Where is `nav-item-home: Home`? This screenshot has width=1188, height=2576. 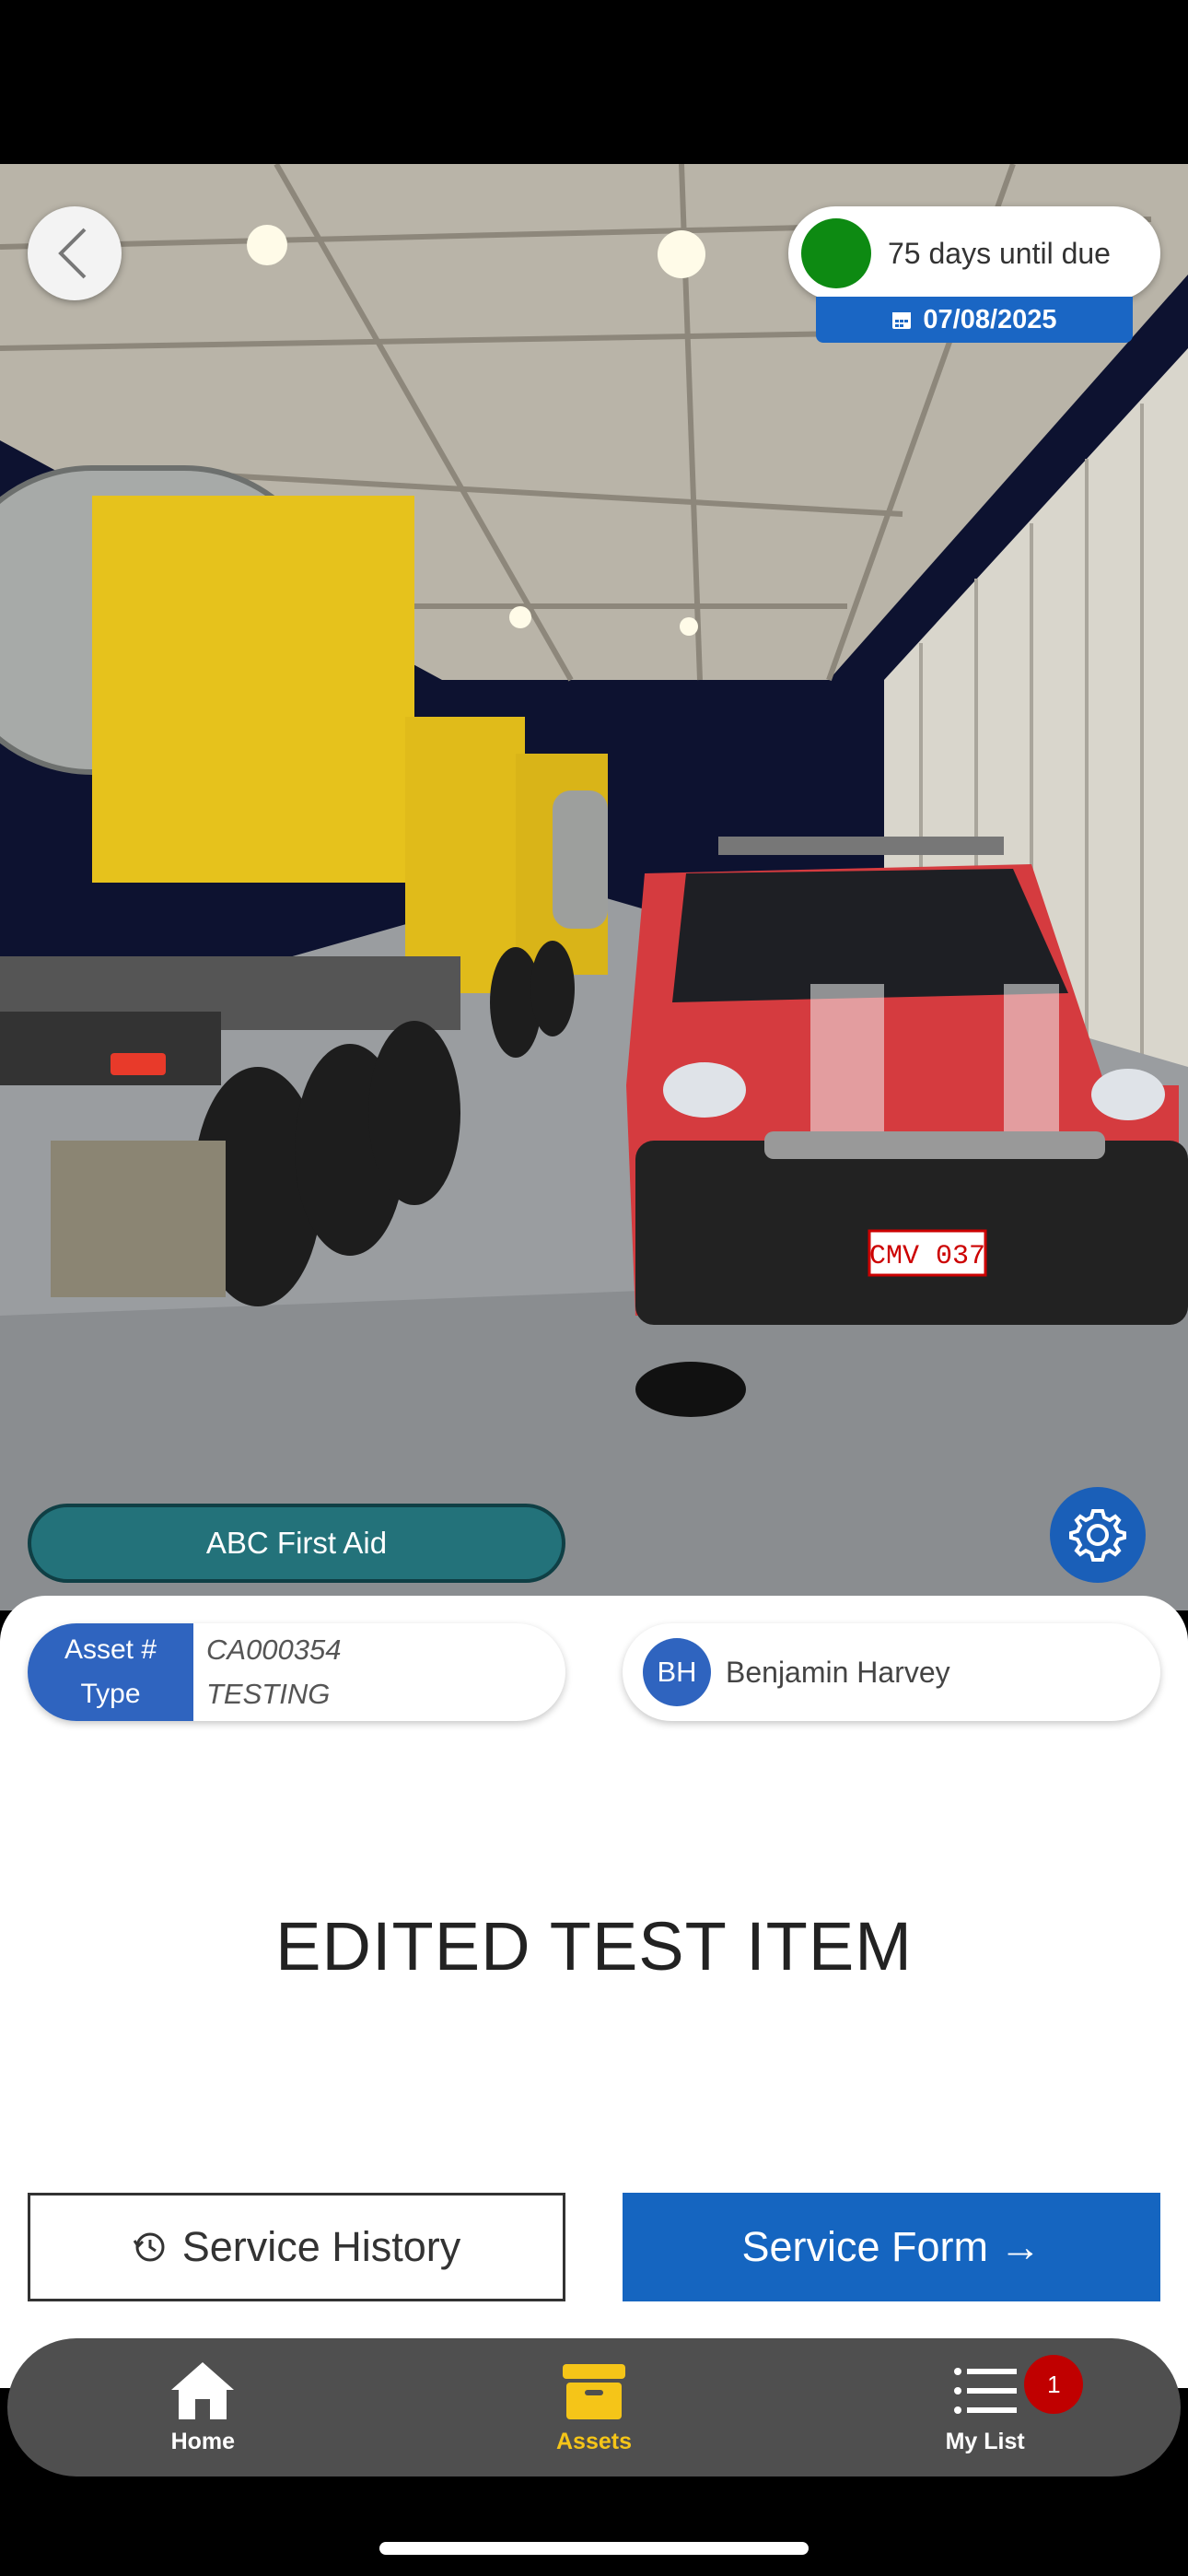 nav-item-home: Home is located at coordinates (203, 2407).